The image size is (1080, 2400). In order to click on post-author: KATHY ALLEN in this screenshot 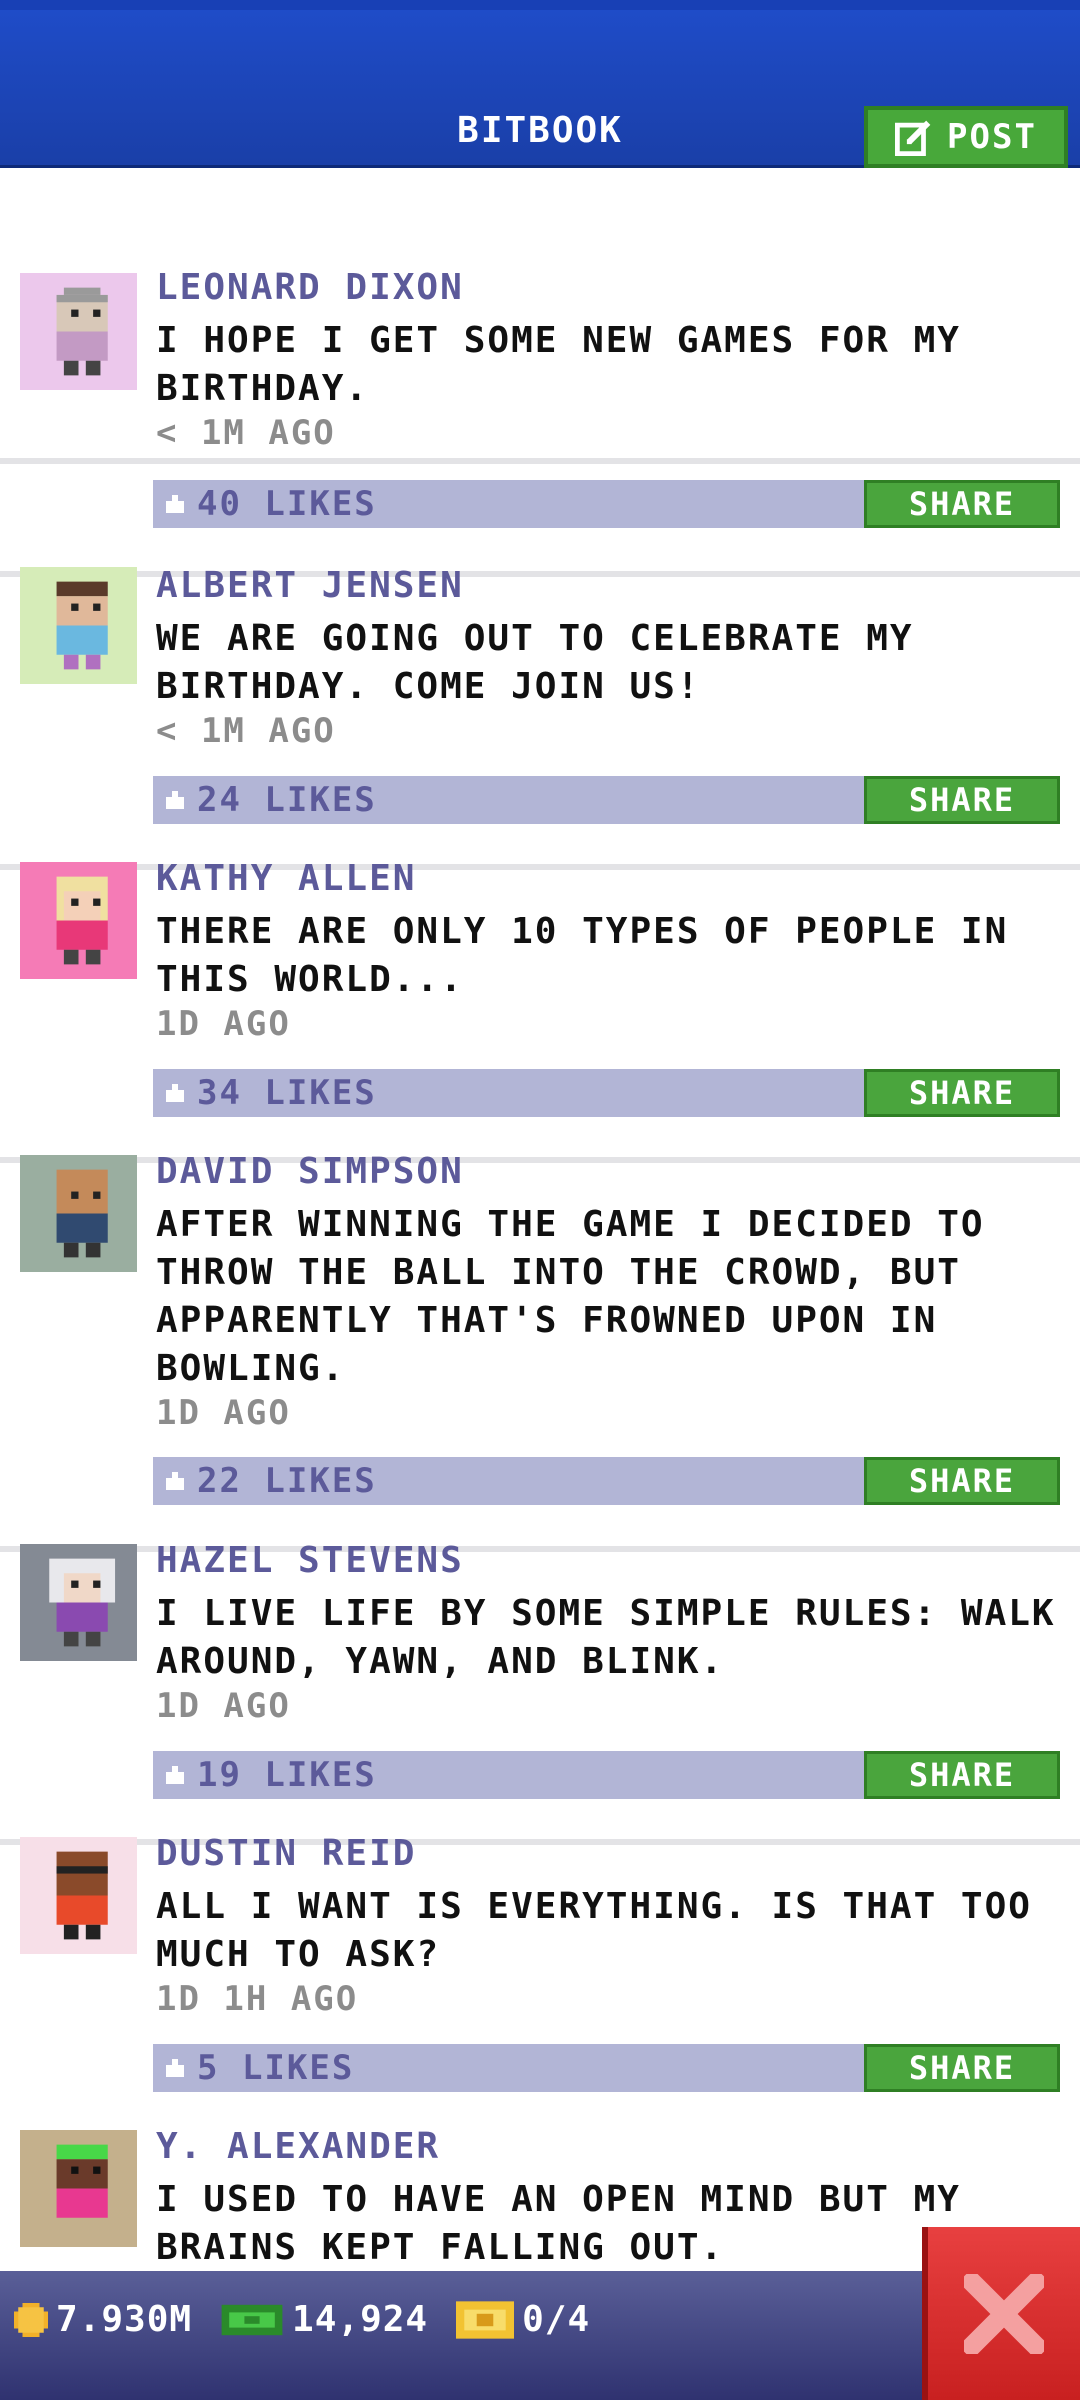, I will do `click(286, 878)`.